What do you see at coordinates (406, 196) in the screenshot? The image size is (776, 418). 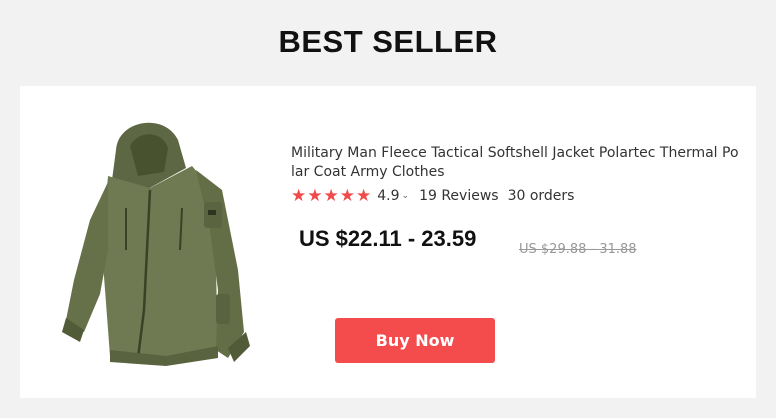 I see `chevron-down-icon: ⌄` at bounding box center [406, 196].